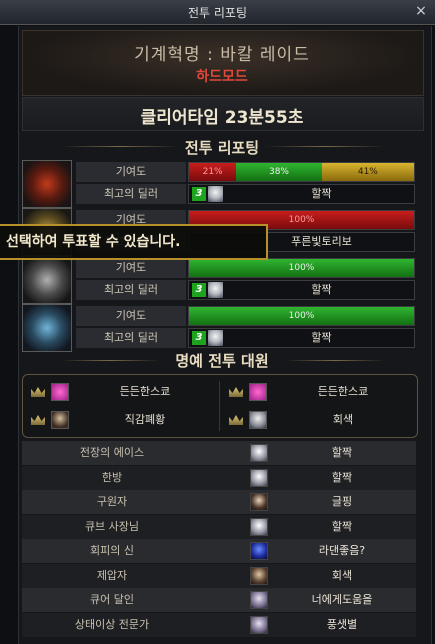 Image resolution: width=435 pixels, height=644 pixels. Describe the element at coordinates (342, 575) in the screenshot. I see `award-player-name: 회색` at that location.